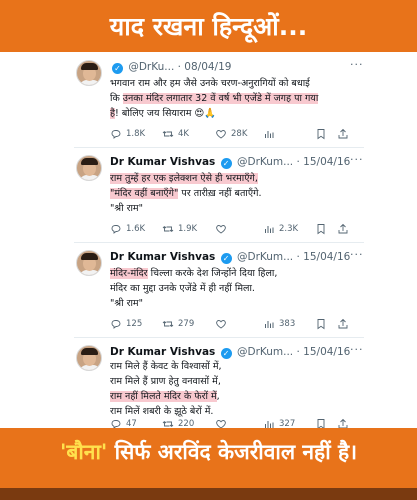 The width and height of the screenshot is (417, 500). I want to click on retweet-count: 4K, so click(183, 134).